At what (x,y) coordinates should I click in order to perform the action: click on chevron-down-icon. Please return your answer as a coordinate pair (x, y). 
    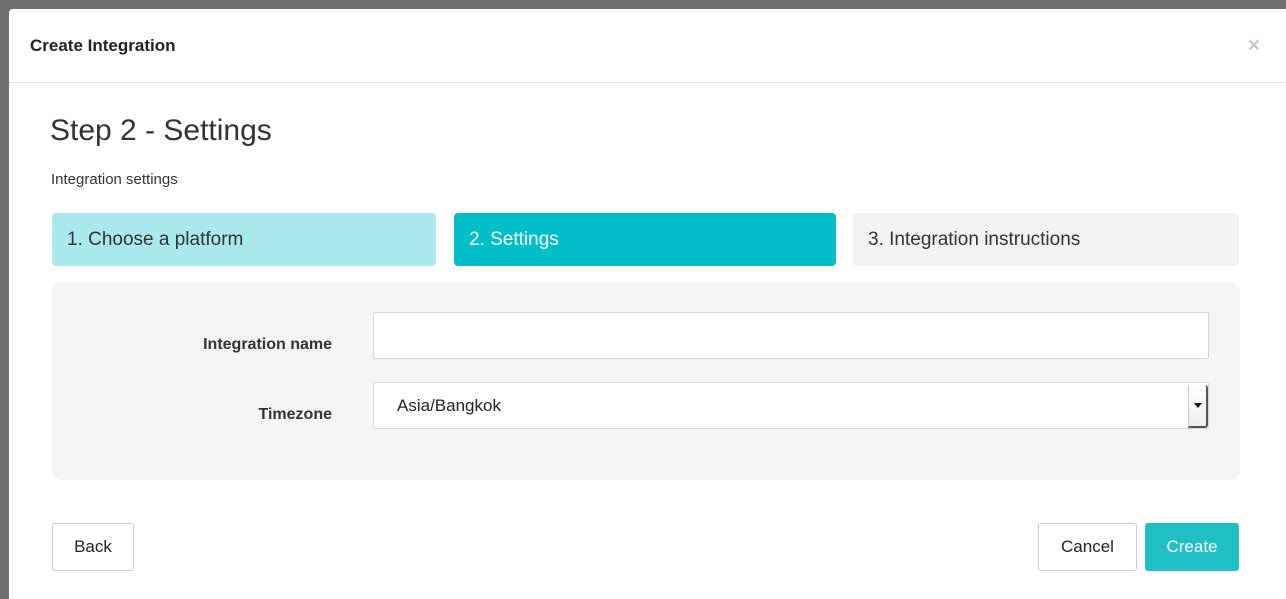
    Looking at the image, I should click on (1198, 406).